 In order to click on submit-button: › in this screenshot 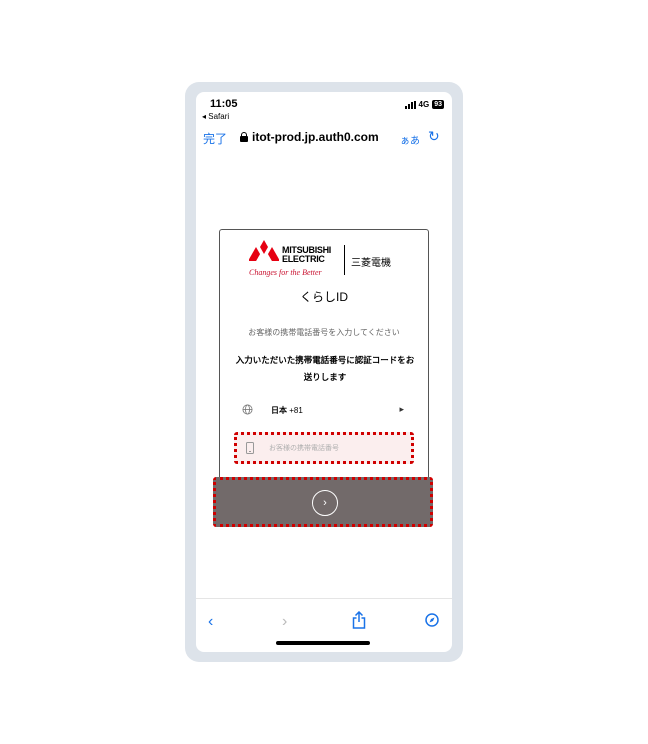, I will do `click(323, 502)`.